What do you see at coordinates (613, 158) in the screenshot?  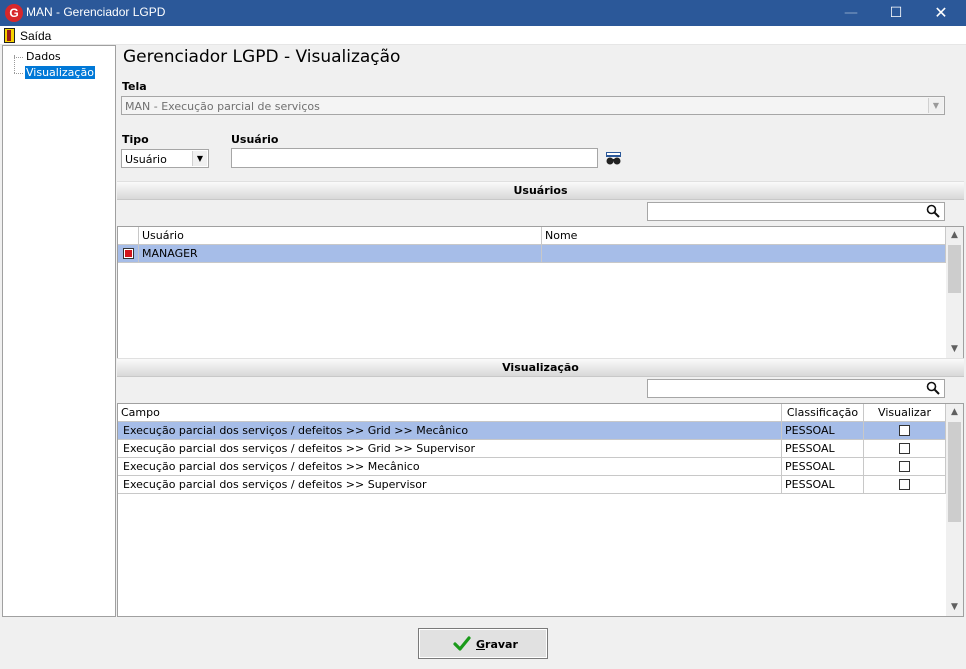 I see `binoculars-search-icon` at bounding box center [613, 158].